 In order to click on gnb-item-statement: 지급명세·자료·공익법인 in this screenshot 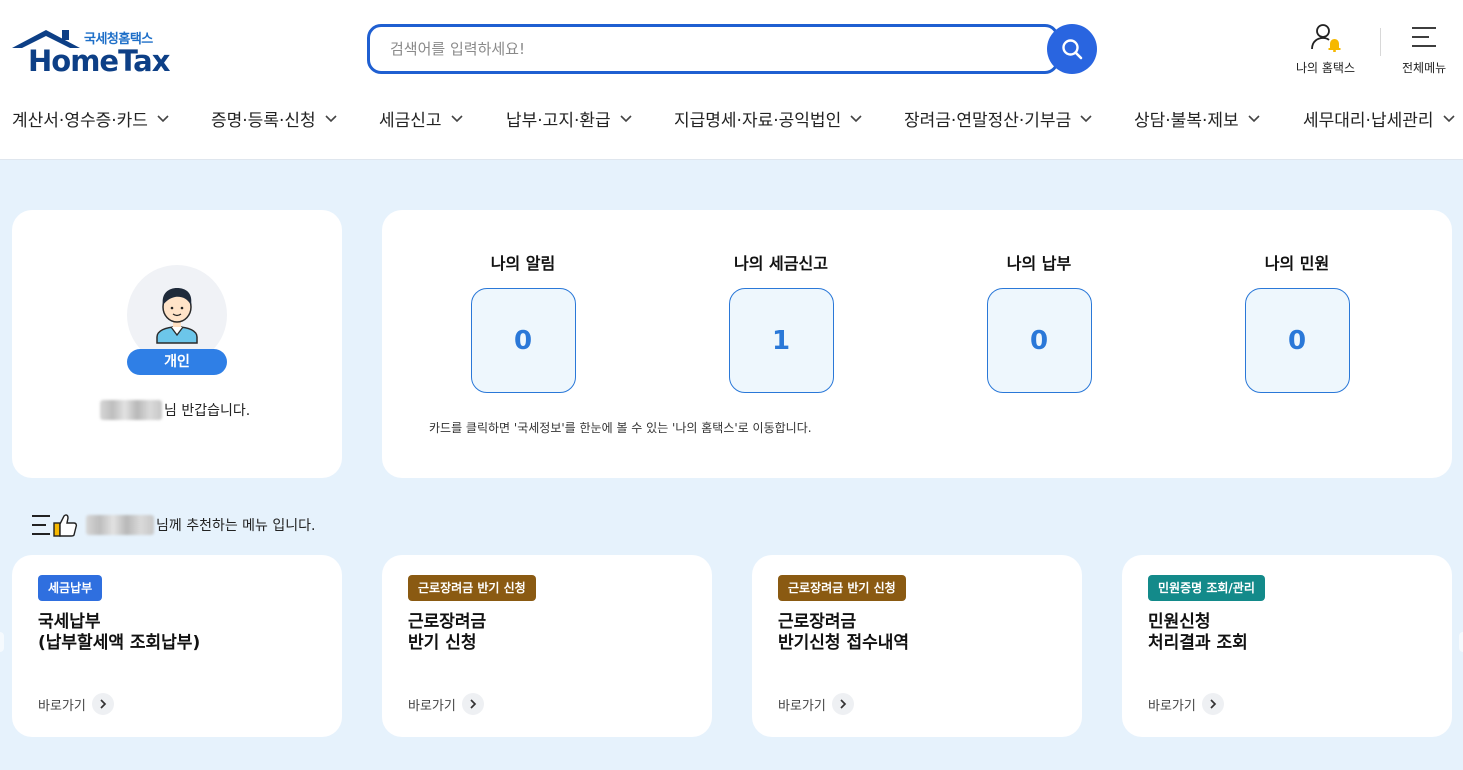, I will do `click(768, 118)`.